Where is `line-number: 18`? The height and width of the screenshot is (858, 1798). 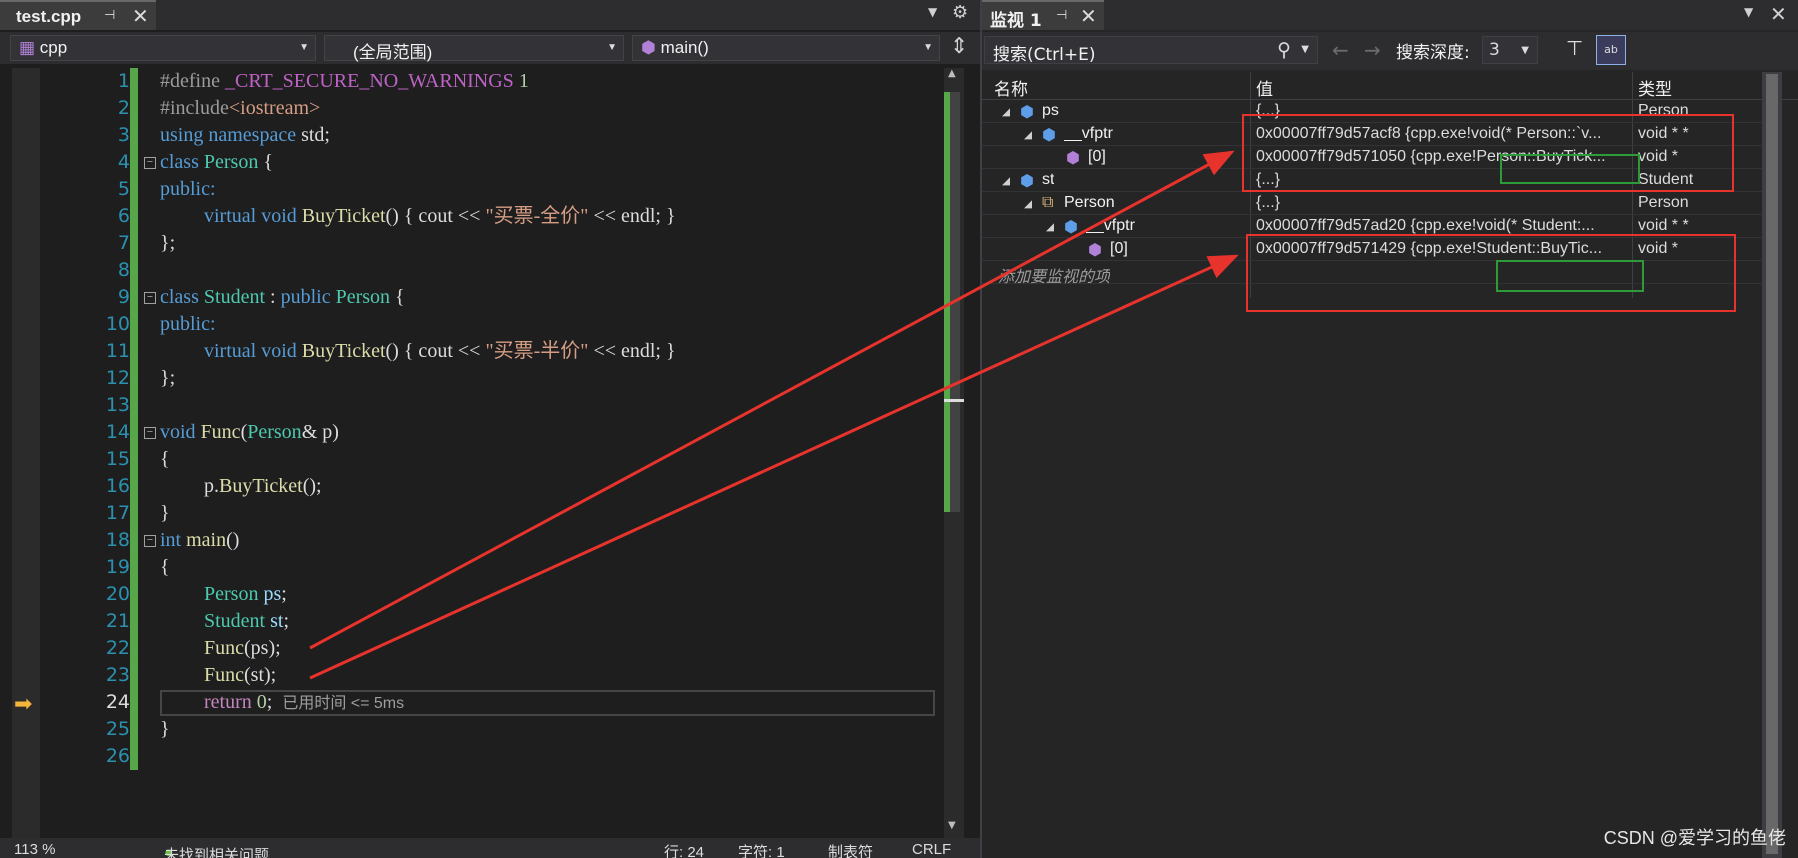 line-number: 18 is located at coordinates (117, 540).